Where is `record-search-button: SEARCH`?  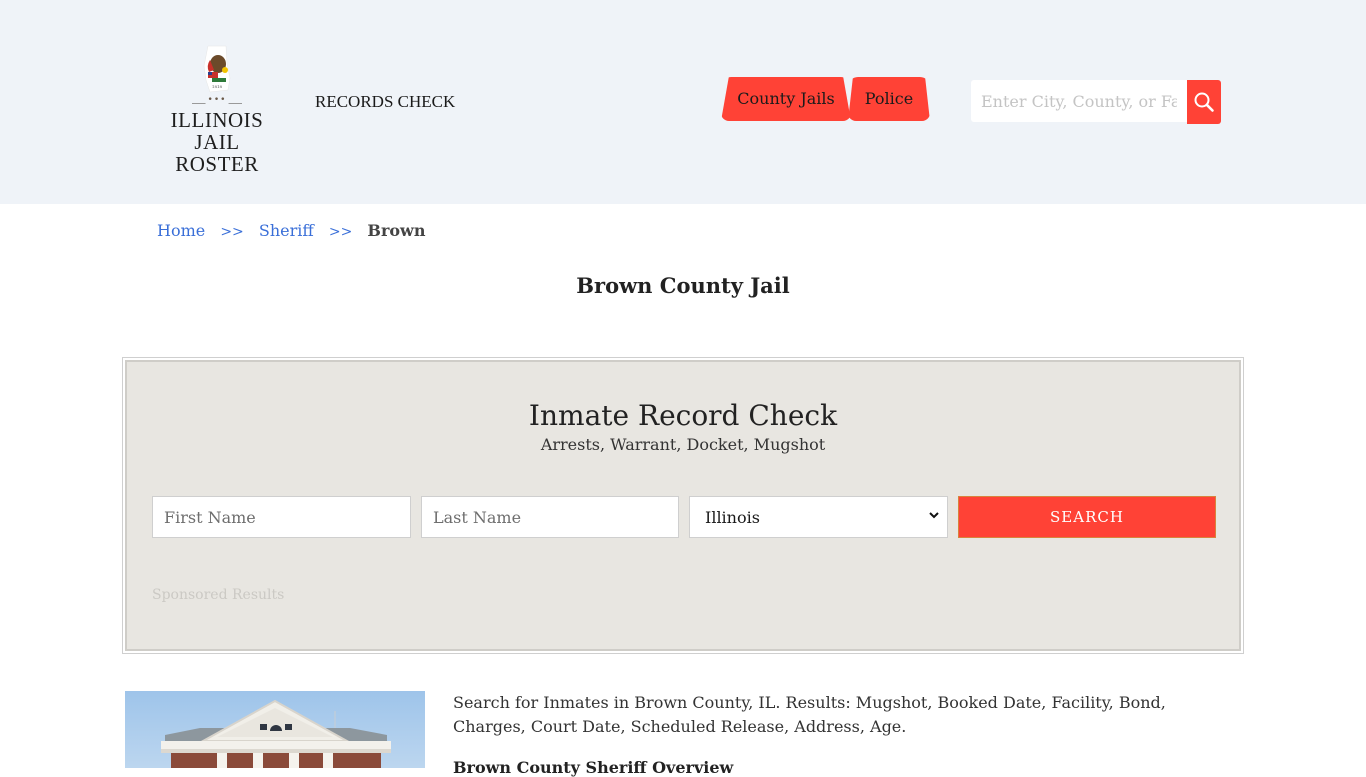
record-search-button: SEARCH is located at coordinates (1087, 517).